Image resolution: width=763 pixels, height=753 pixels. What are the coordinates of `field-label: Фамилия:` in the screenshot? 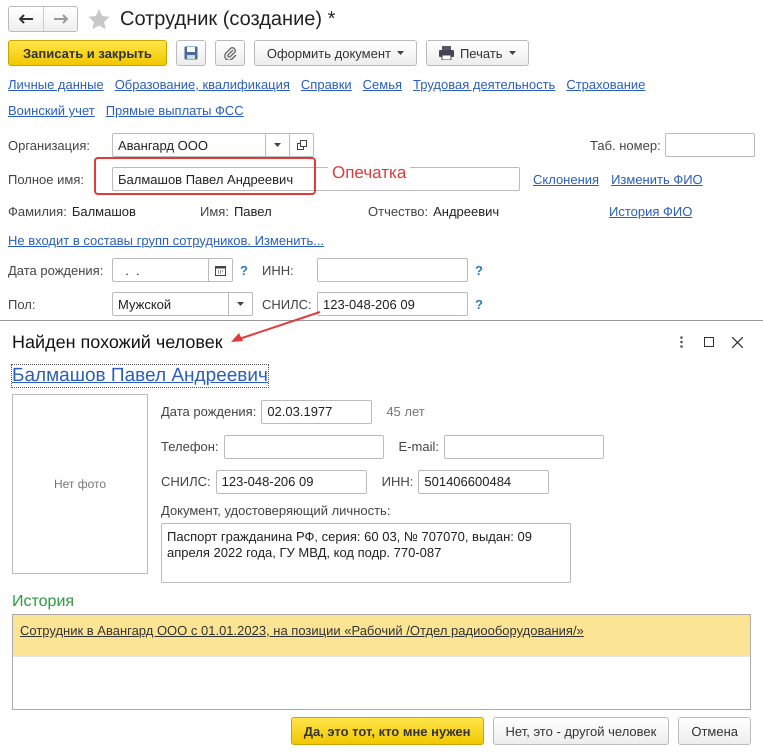 It's located at (37, 211).